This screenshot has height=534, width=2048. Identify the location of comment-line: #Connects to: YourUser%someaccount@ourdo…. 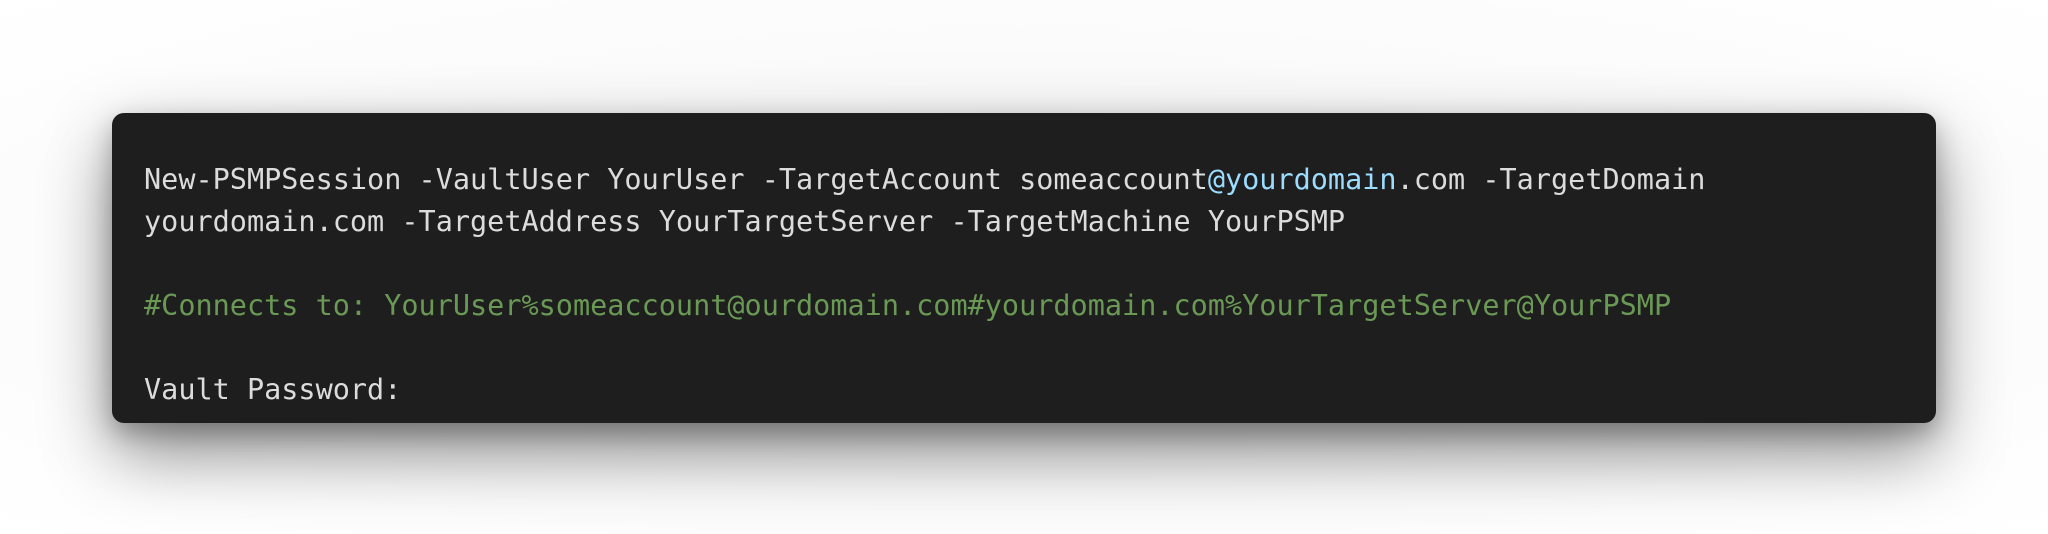
(908, 305).